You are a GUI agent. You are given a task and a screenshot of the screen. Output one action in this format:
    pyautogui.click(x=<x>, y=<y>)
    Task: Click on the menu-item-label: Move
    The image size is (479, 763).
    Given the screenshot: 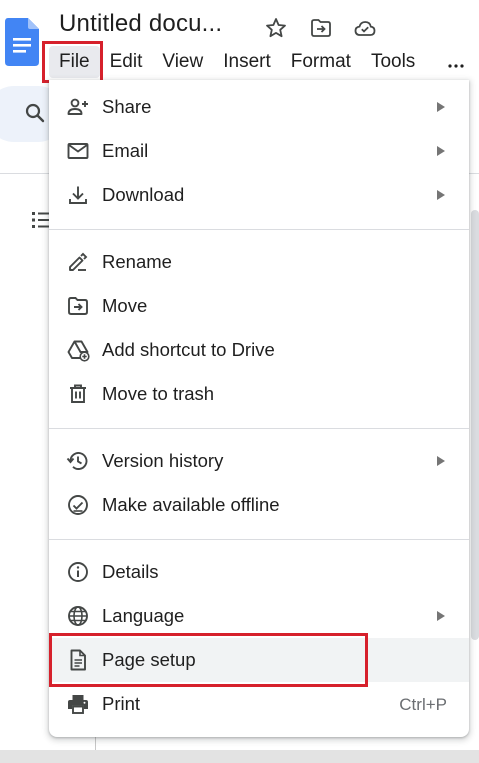 What is the action you would take?
    pyautogui.click(x=125, y=305)
    